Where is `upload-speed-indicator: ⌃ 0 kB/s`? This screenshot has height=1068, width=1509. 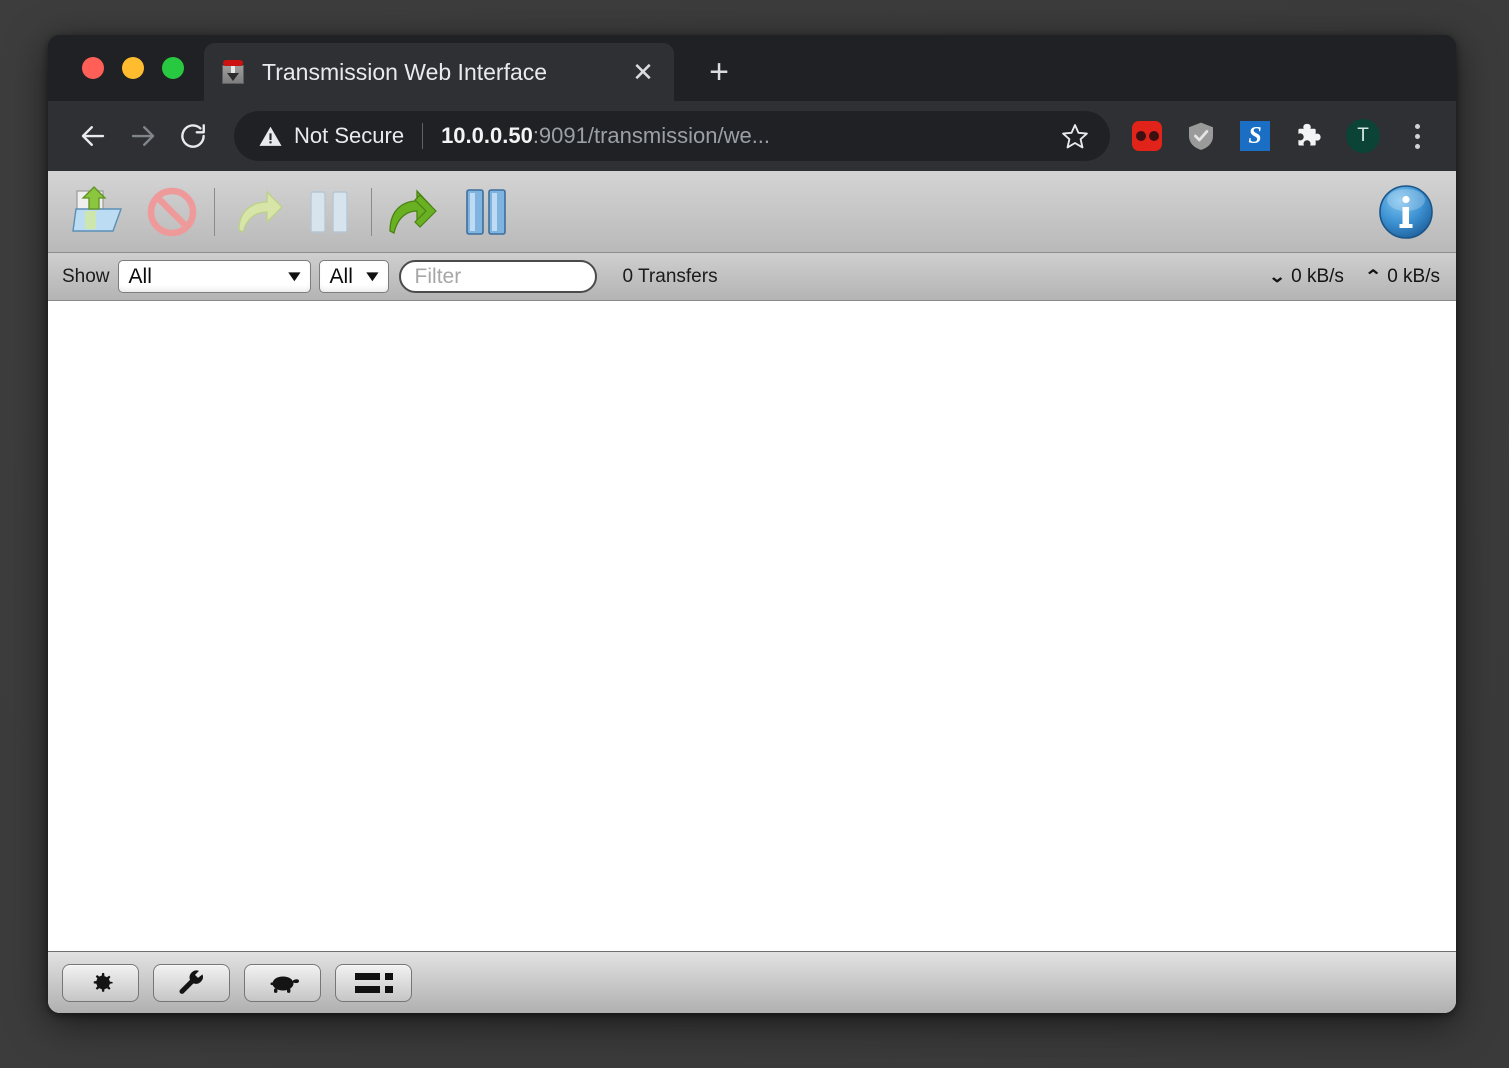 upload-speed-indicator: ⌃ 0 kB/s is located at coordinates (1402, 276).